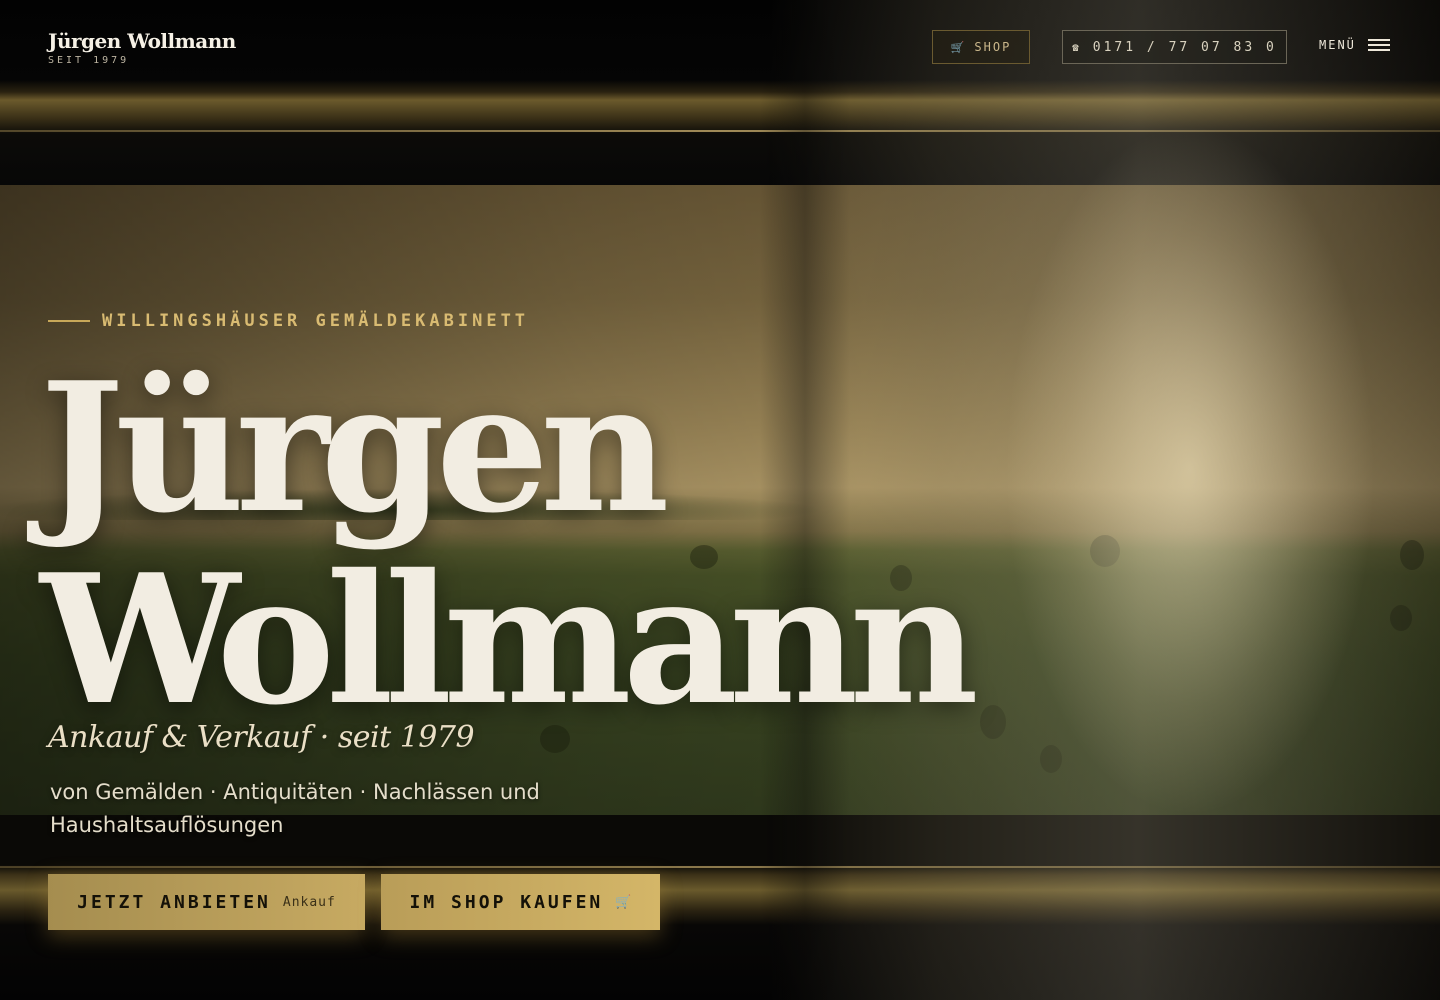 The image size is (1440, 1000). I want to click on site-logo: Jürgen Wollmann SEIT 1979, so click(142, 47).